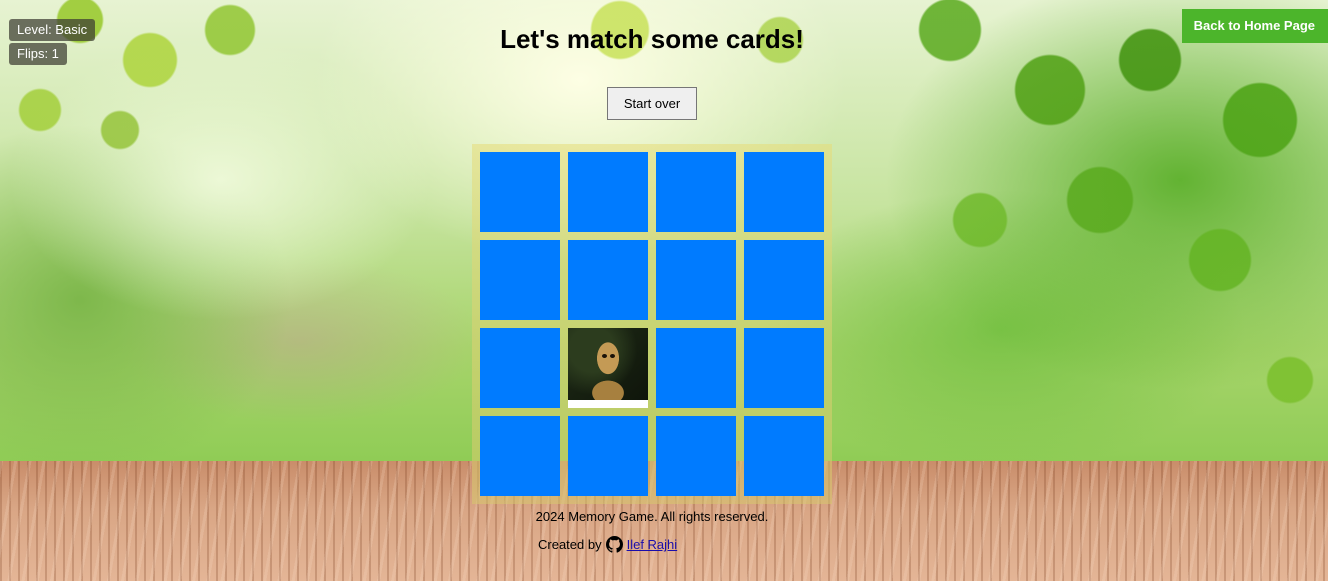 This screenshot has width=1328, height=581. What do you see at coordinates (608, 364) in the screenshot?
I see `cheetah-image` at bounding box center [608, 364].